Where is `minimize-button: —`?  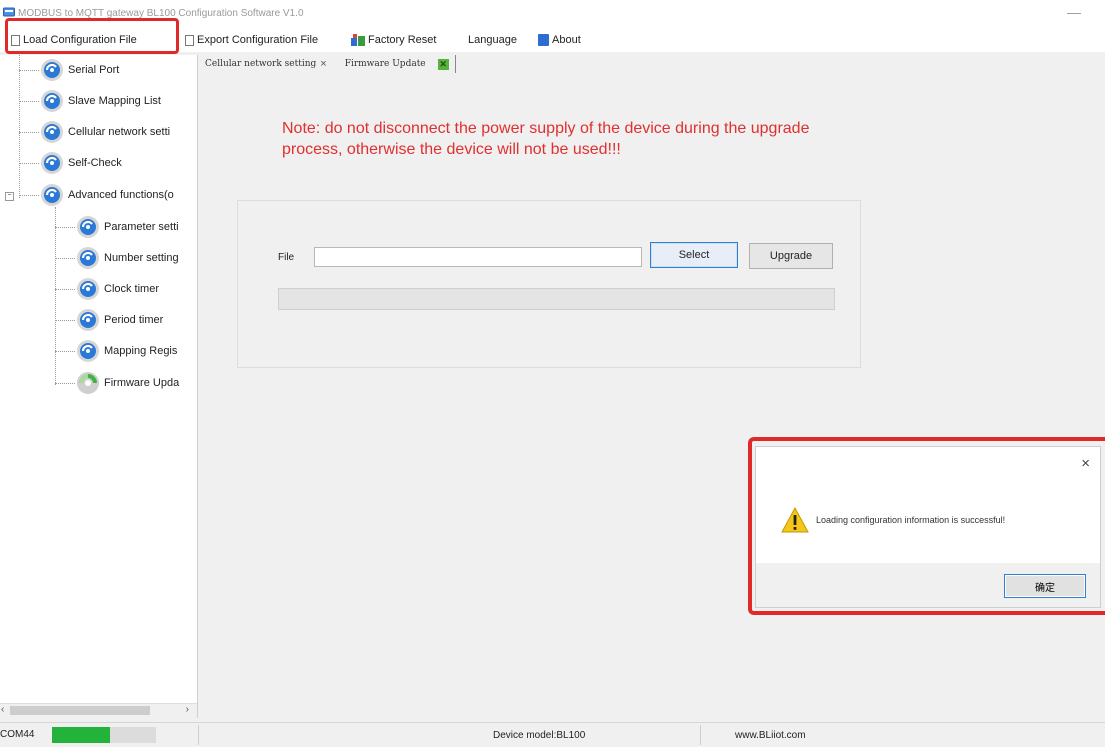 minimize-button: — is located at coordinates (1074, 12).